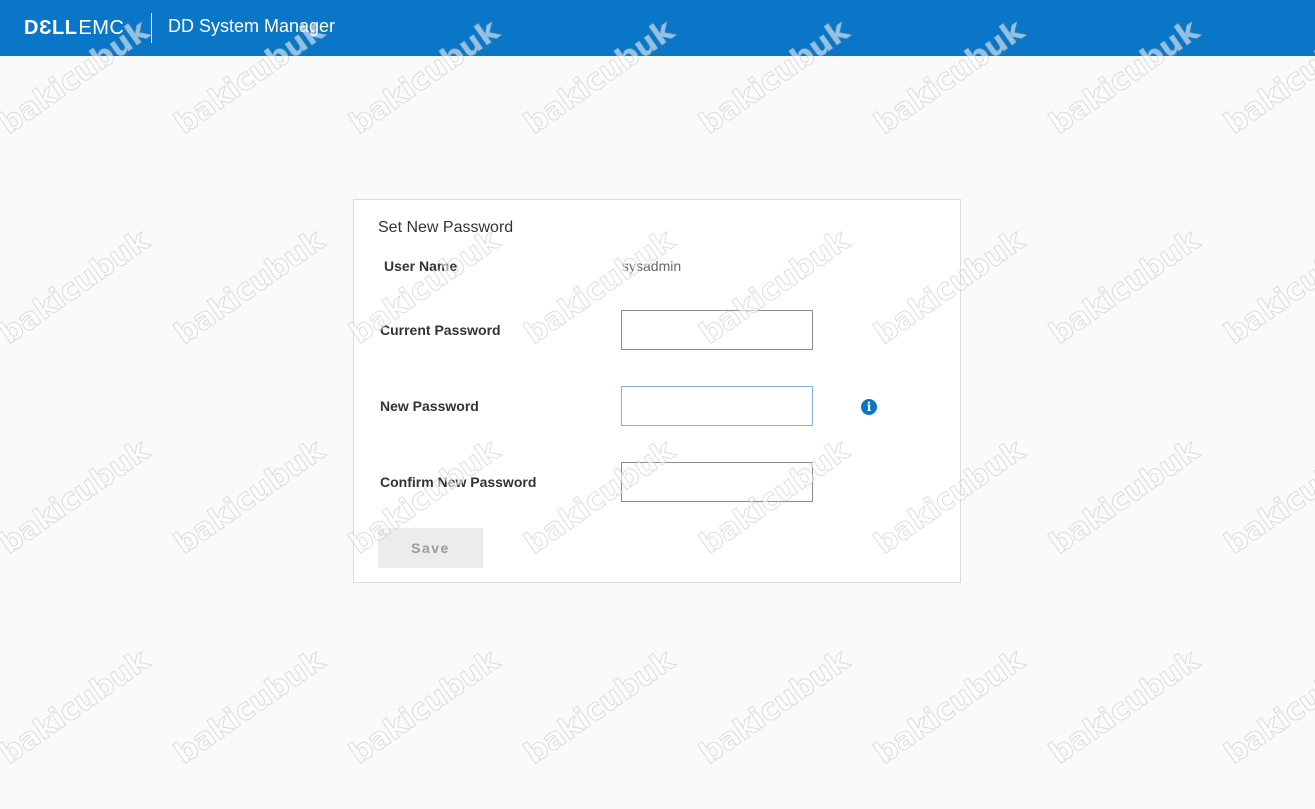  Describe the element at coordinates (869, 407) in the screenshot. I see `info-icon: i` at that location.